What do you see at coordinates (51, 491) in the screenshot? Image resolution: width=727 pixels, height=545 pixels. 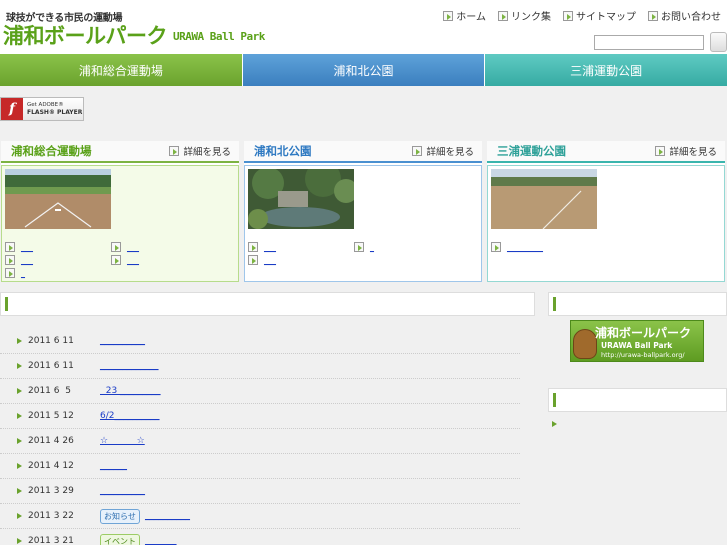 I see `news-date: 2011 3 29` at bounding box center [51, 491].